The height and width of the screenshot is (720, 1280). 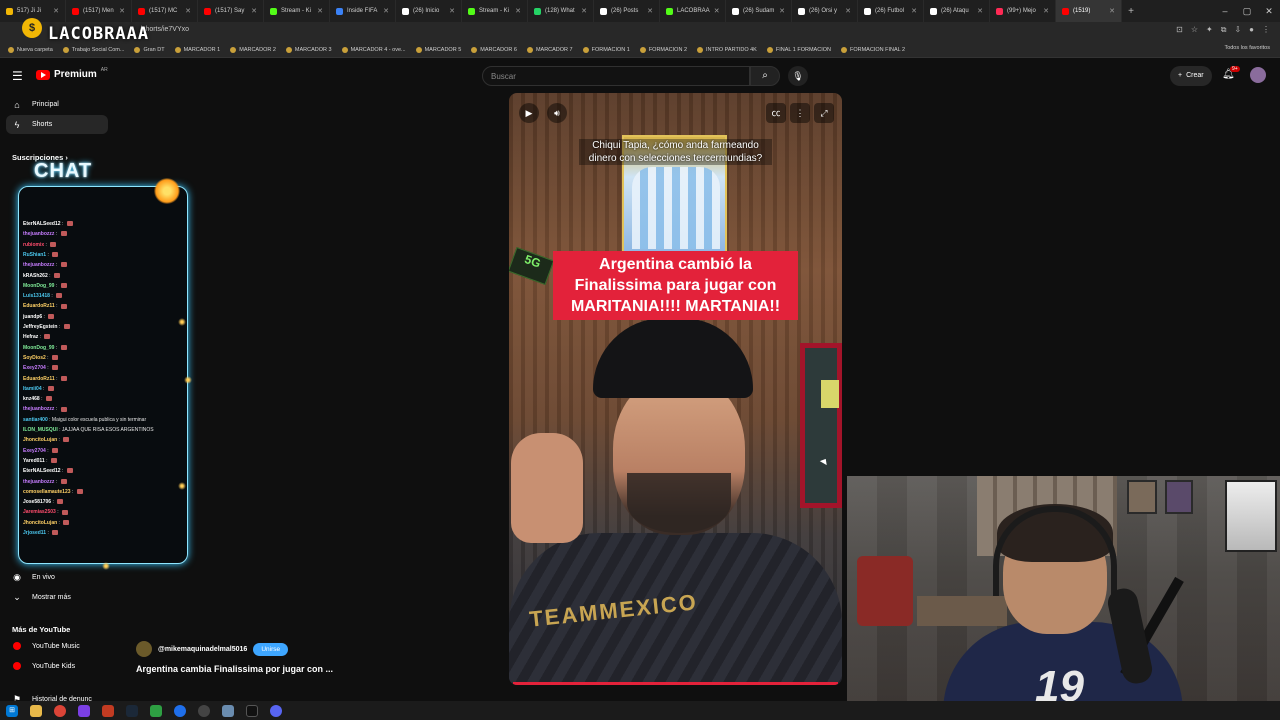 I want to click on more-menu-icon: ⋮, so click(x=1266, y=30).